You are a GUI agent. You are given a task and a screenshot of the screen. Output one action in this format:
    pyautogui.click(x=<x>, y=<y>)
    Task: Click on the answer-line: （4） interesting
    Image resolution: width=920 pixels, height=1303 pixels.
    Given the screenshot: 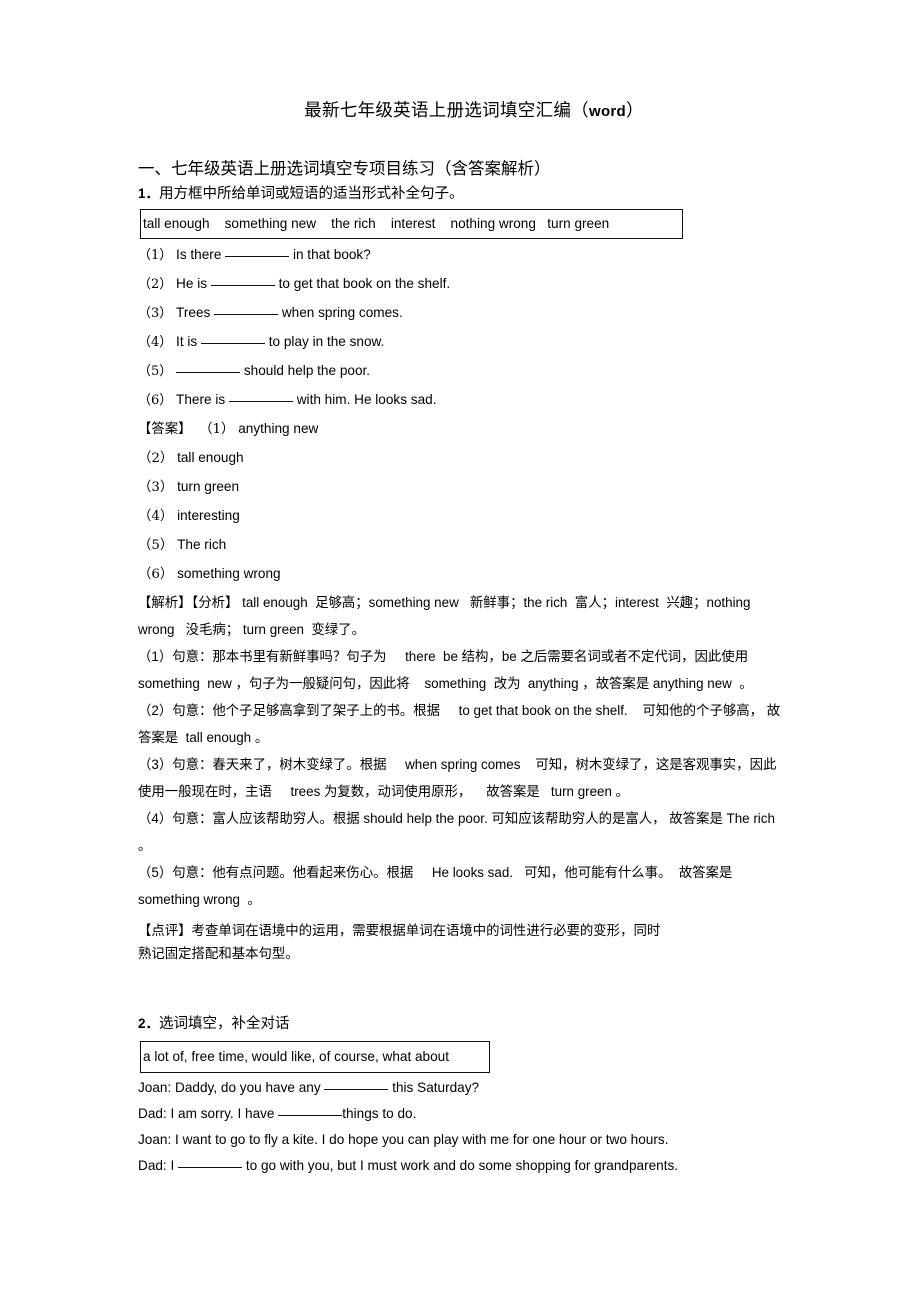 What is the action you would take?
    pyautogui.click(x=462, y=516)
    